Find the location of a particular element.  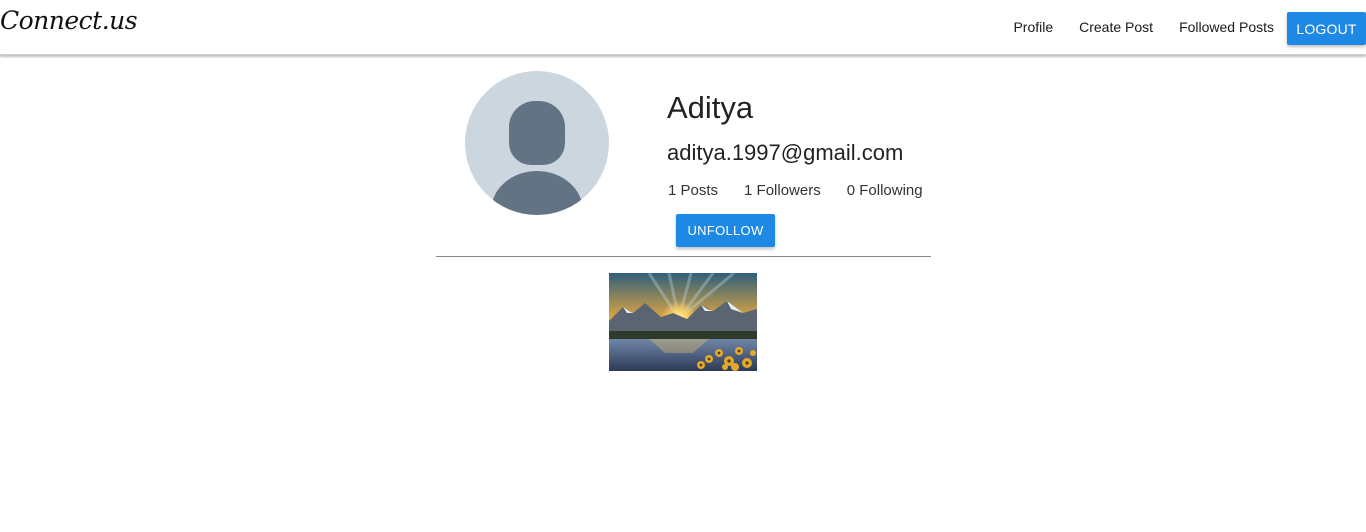

landscape-image is located at coordinates (683, 322).